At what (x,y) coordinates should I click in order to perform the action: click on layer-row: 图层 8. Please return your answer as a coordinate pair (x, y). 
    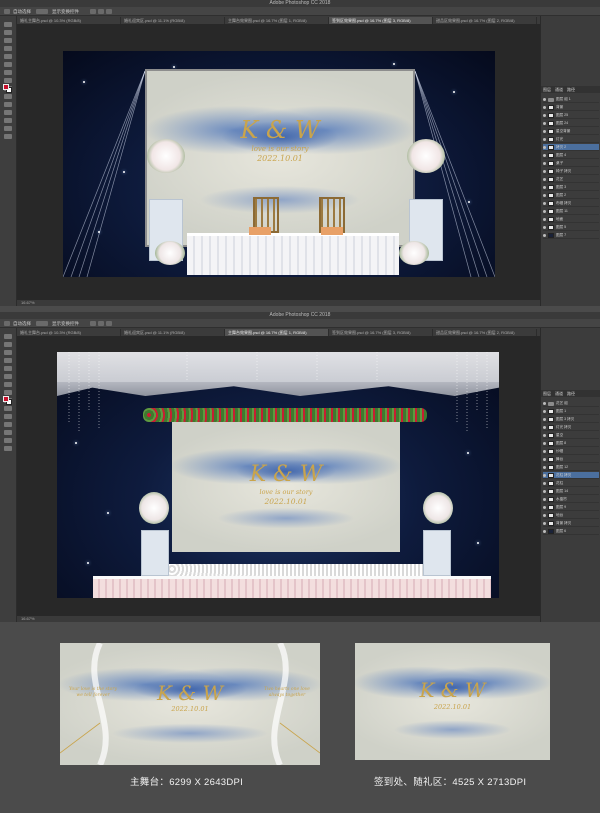
    Looking at the image, I should click on (571, 443).